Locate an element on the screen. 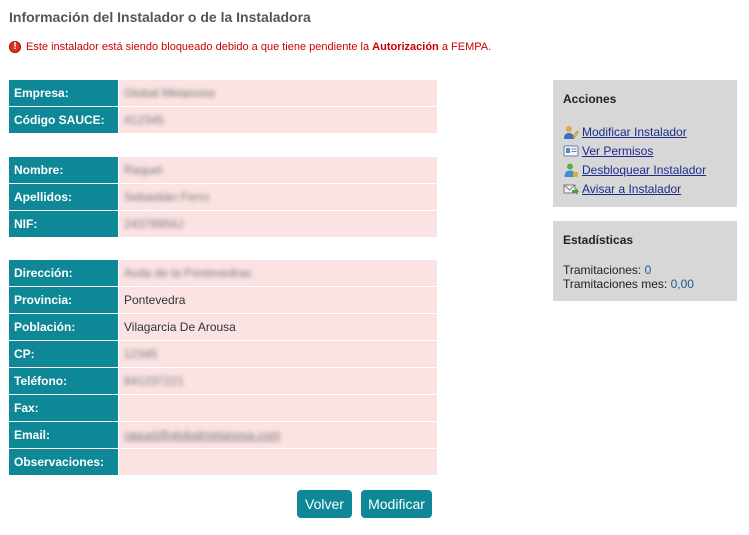 This screenshot has width=749, height=535. info-row-nif: NIF: 24378956J is located at coordinates (223, 224).